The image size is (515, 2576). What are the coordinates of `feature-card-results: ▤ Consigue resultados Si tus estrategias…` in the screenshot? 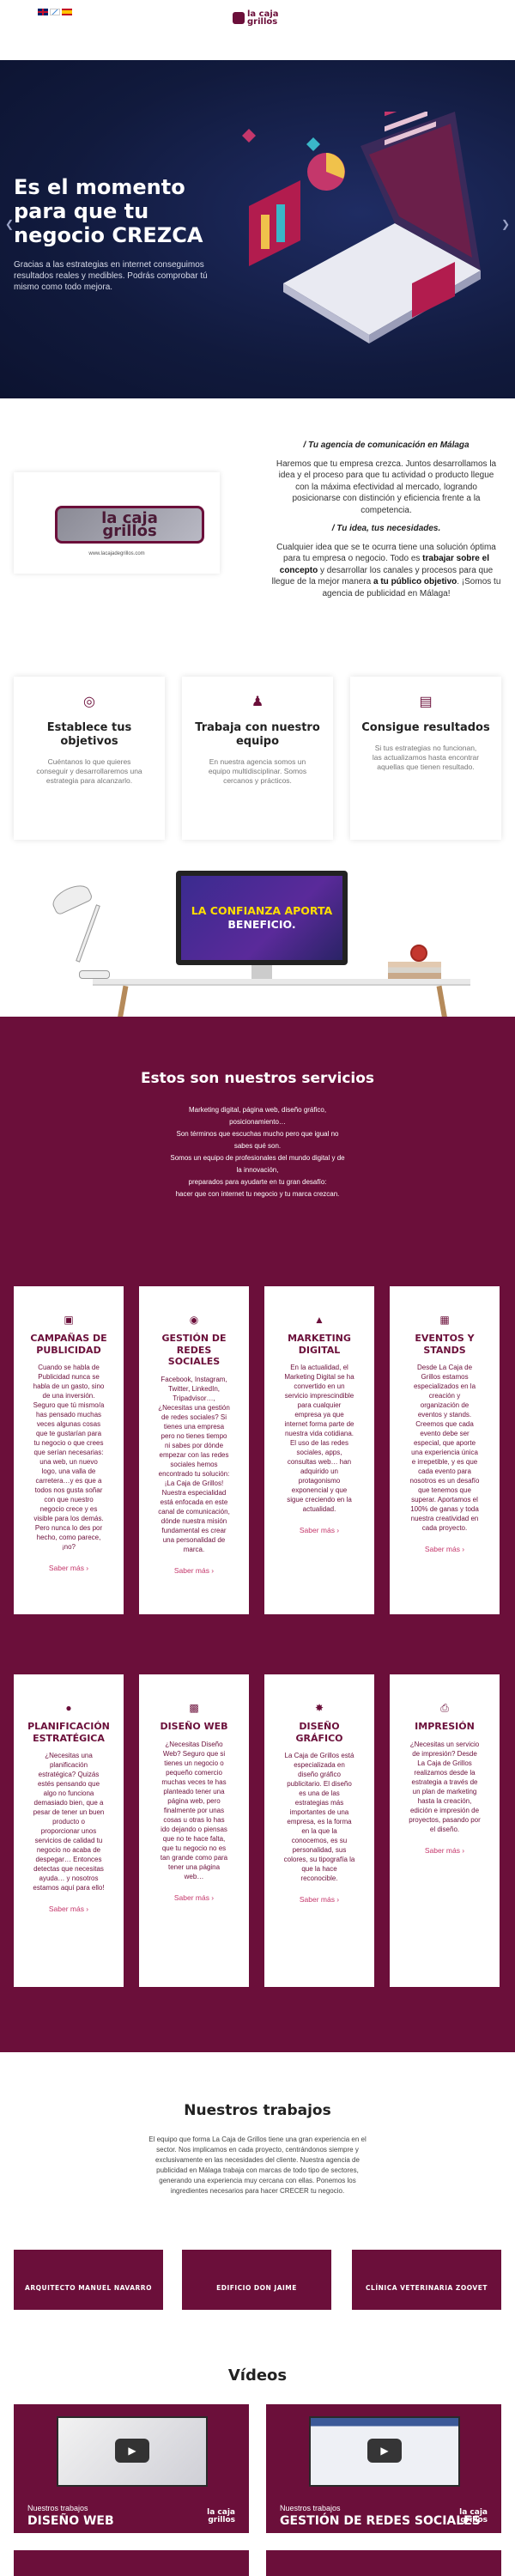 It's located at (425, 759).